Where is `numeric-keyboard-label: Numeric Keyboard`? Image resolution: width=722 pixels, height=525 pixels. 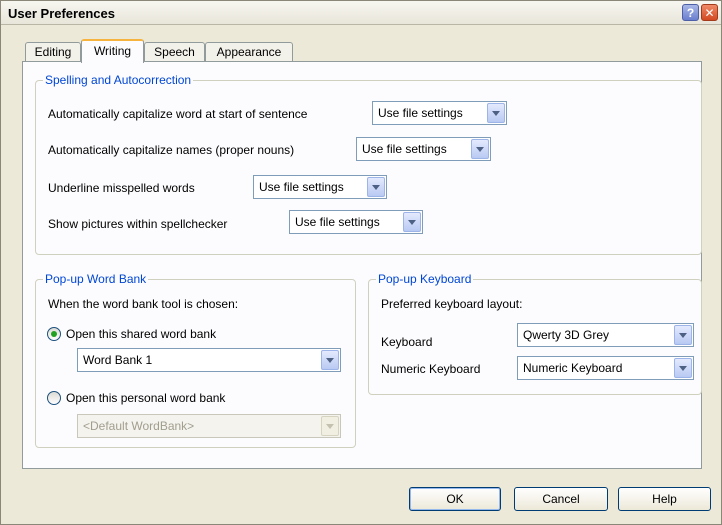 numeric-keyboard-label: Numeric Keyboard is located at coordinates (431, 369).